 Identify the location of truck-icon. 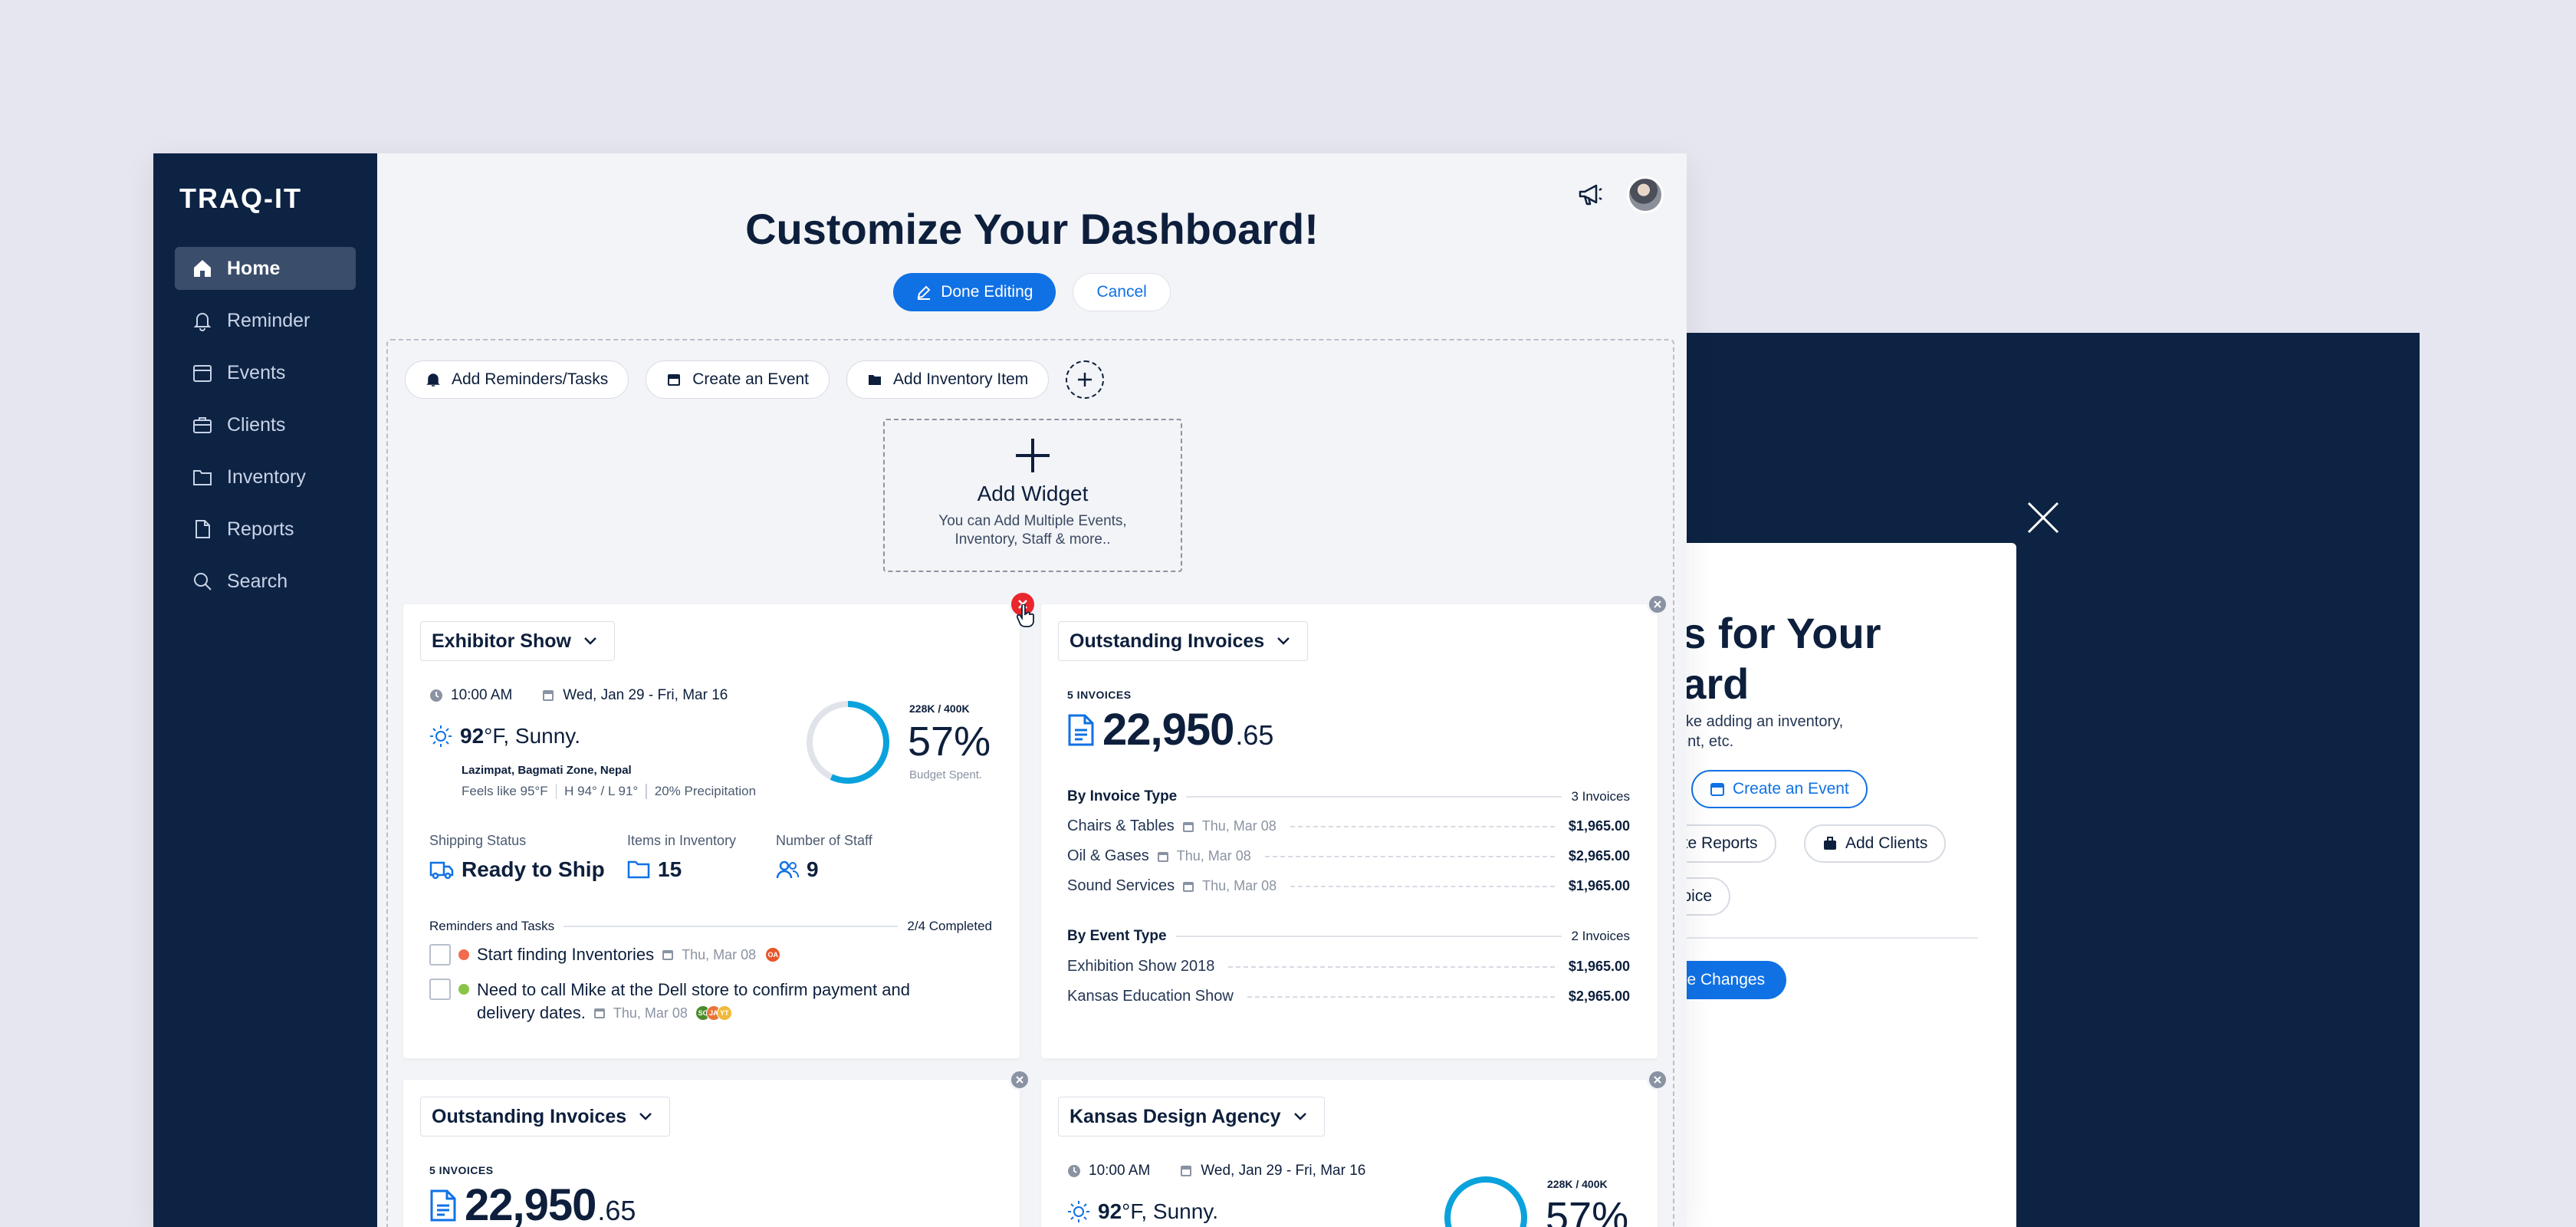
(442, 870).